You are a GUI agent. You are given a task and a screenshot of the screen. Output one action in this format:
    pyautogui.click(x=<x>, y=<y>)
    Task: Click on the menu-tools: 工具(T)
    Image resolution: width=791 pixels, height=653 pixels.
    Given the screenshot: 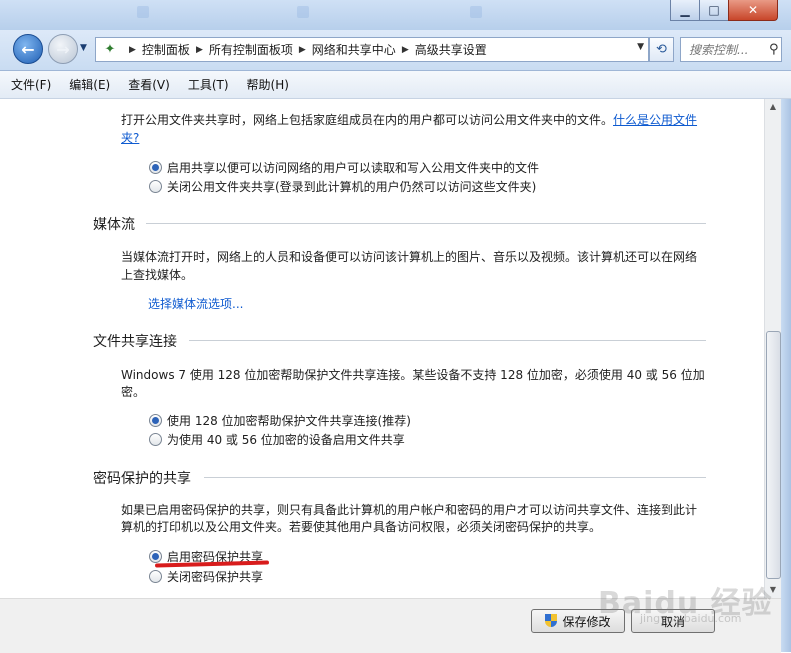 What is the action you would take?
    pyautogui.click(x=206, y=84)
    